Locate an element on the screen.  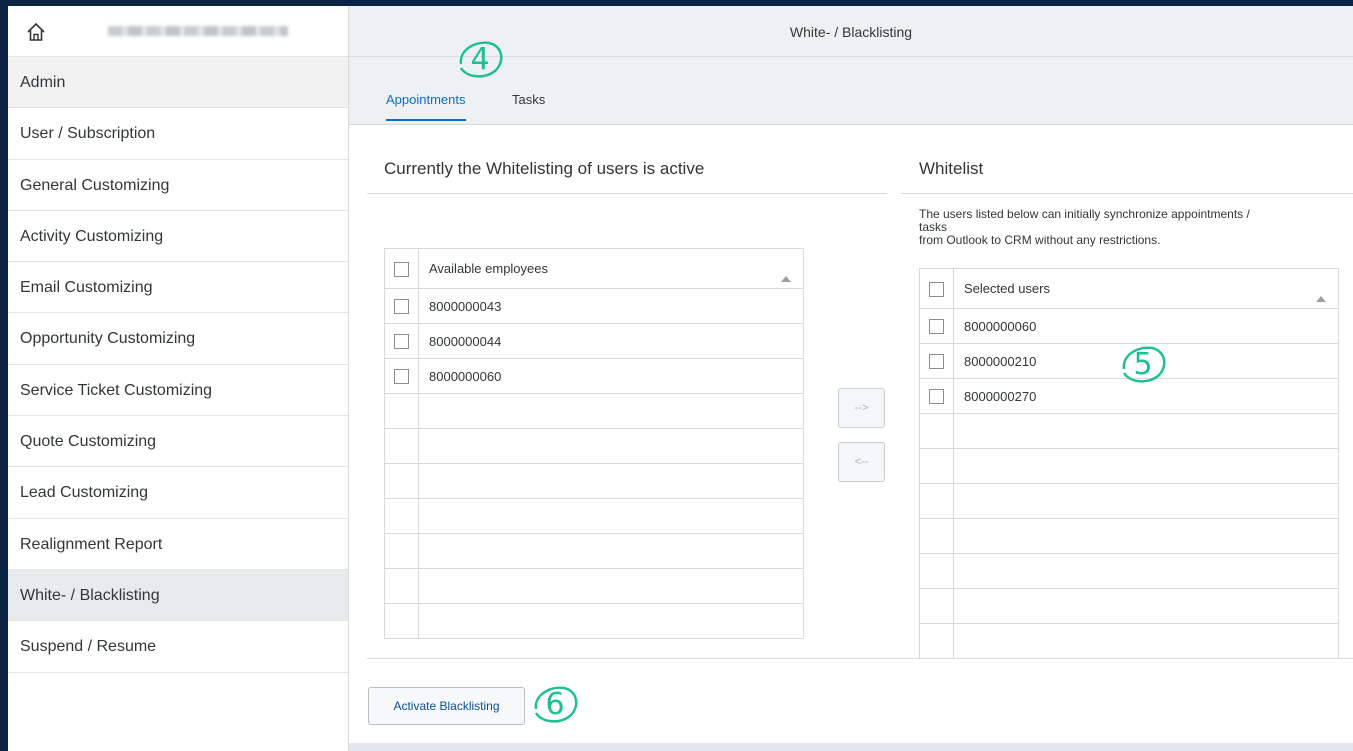
table-header-row: Selected users is located at coordinates (1129, 288).